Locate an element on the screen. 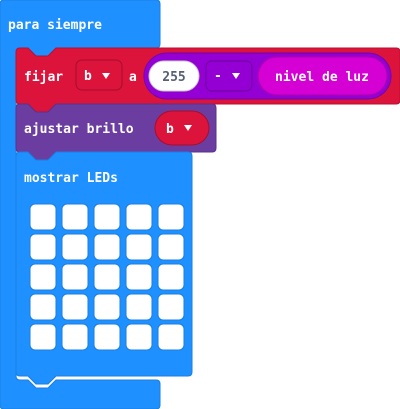 The width and height of the screenshot is (400, 409). brightness-variable-dropdown-bg is located at coordinates (182, 128).